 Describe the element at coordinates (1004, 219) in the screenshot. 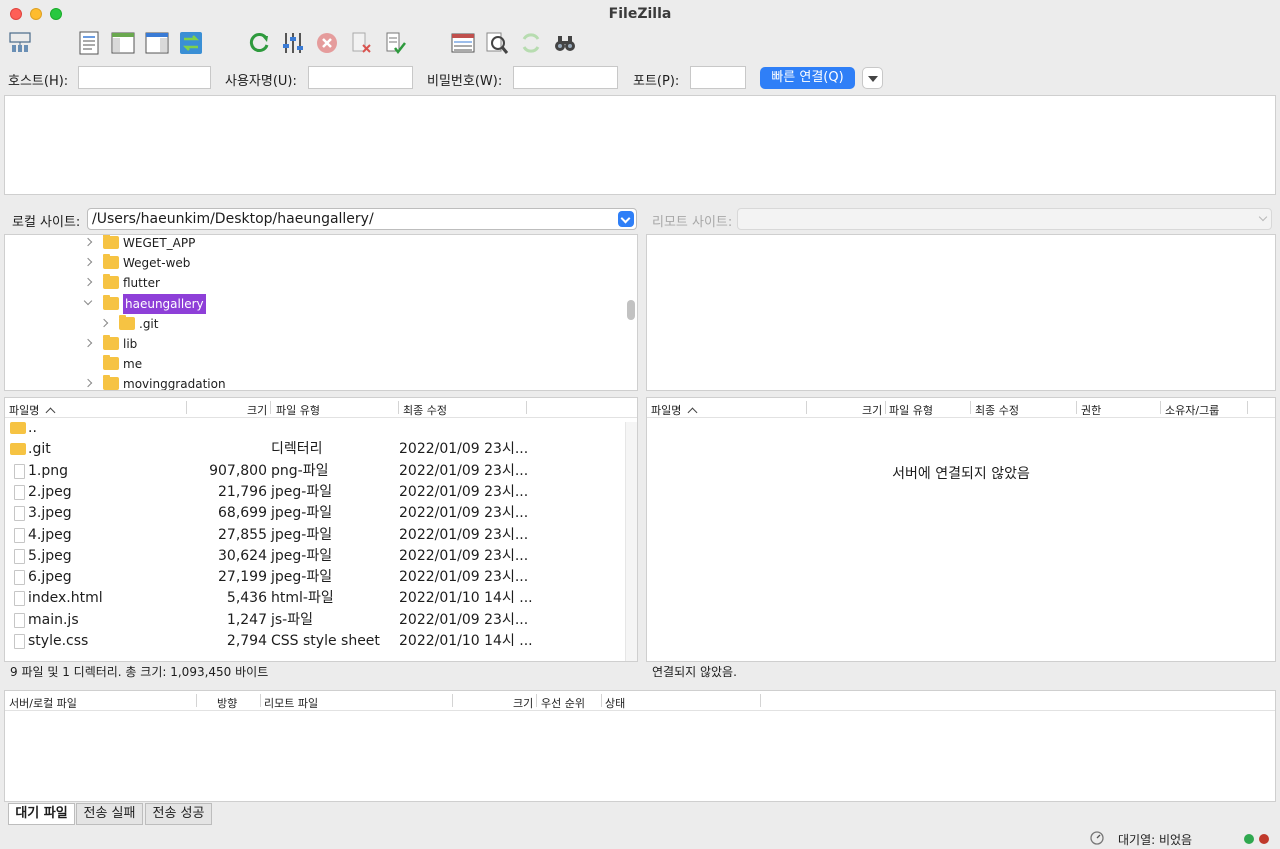

I see `remote-path-combobox` at that location.